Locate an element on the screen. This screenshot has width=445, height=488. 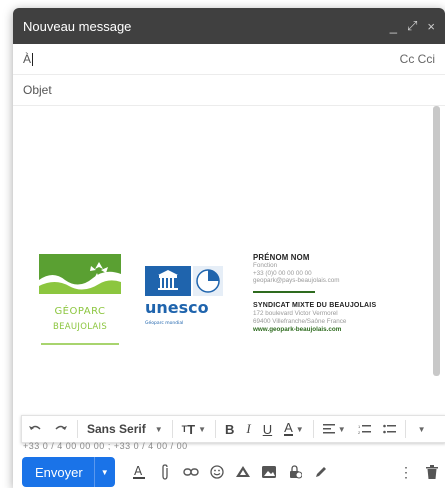
compose-actions: Envoyer ▼ A ⋮ is located at coordinates (233, 472).